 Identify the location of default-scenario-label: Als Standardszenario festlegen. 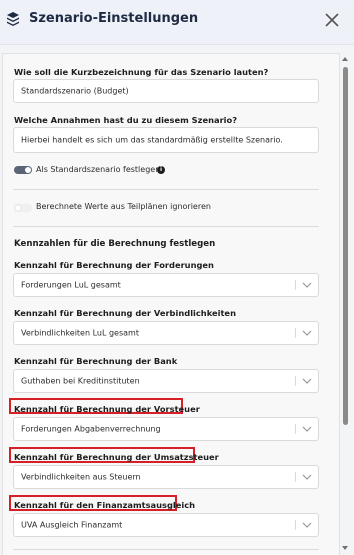
(98, 169).